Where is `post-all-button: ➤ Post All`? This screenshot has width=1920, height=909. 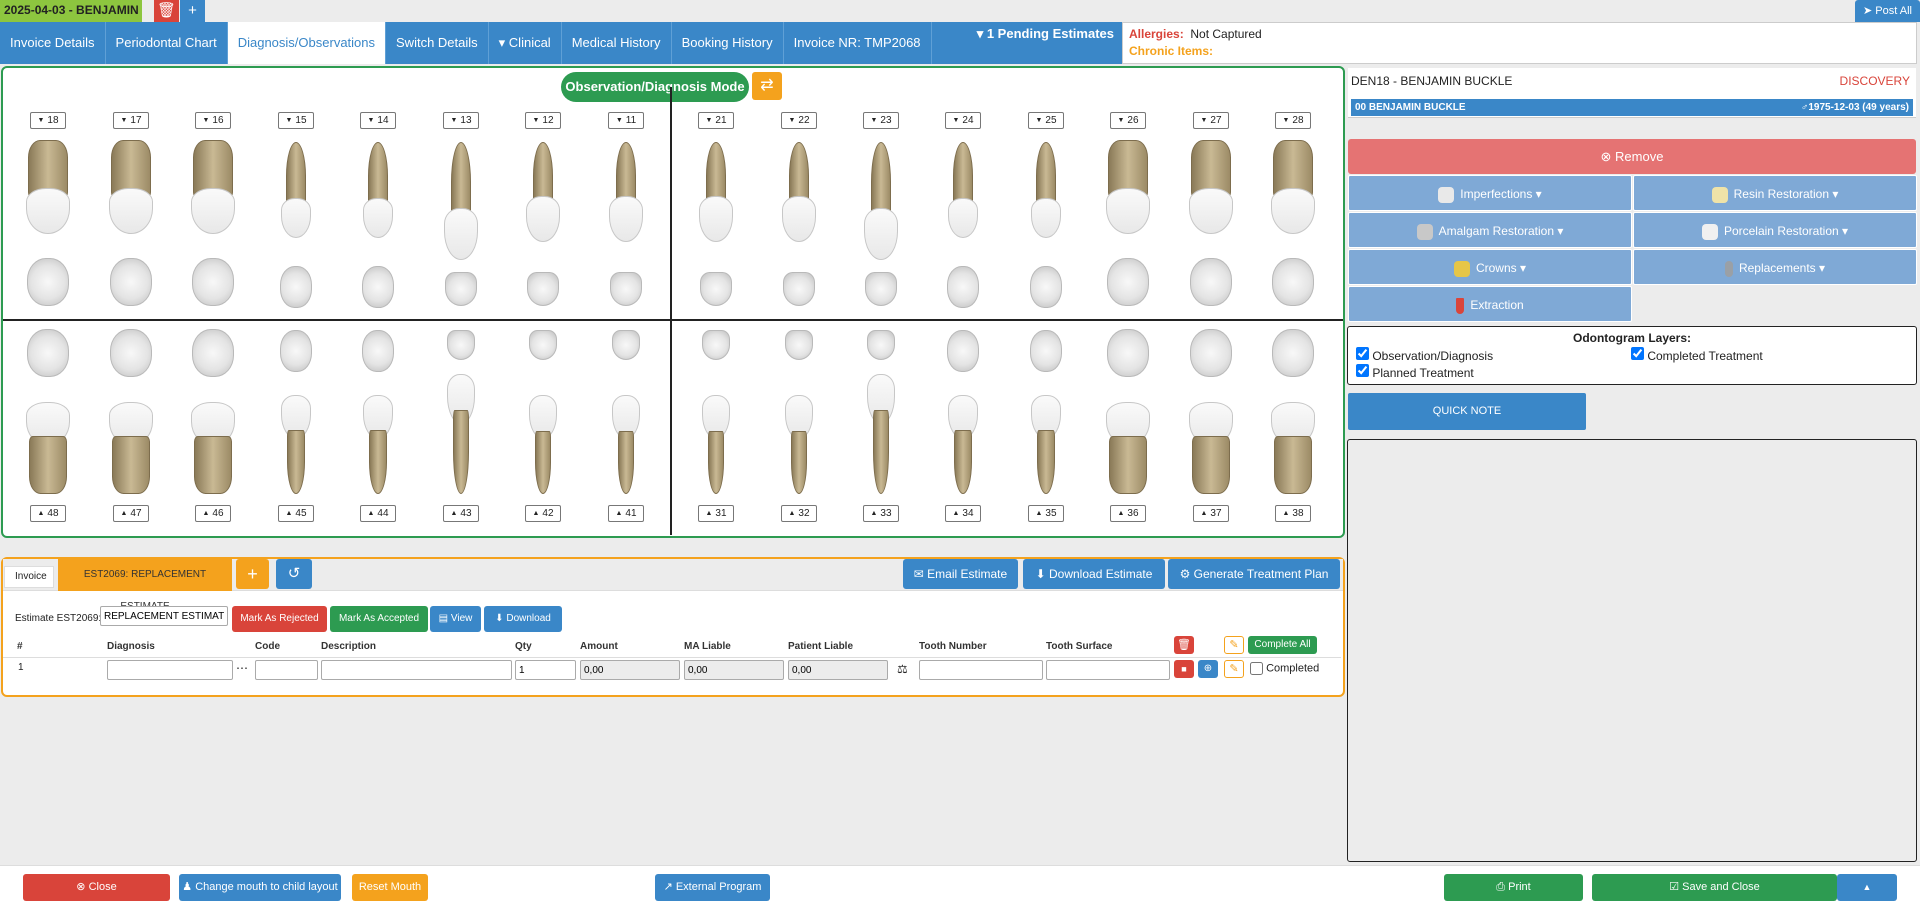 post-all-button: ➤ Post All is located at coordinates (1887, 11).